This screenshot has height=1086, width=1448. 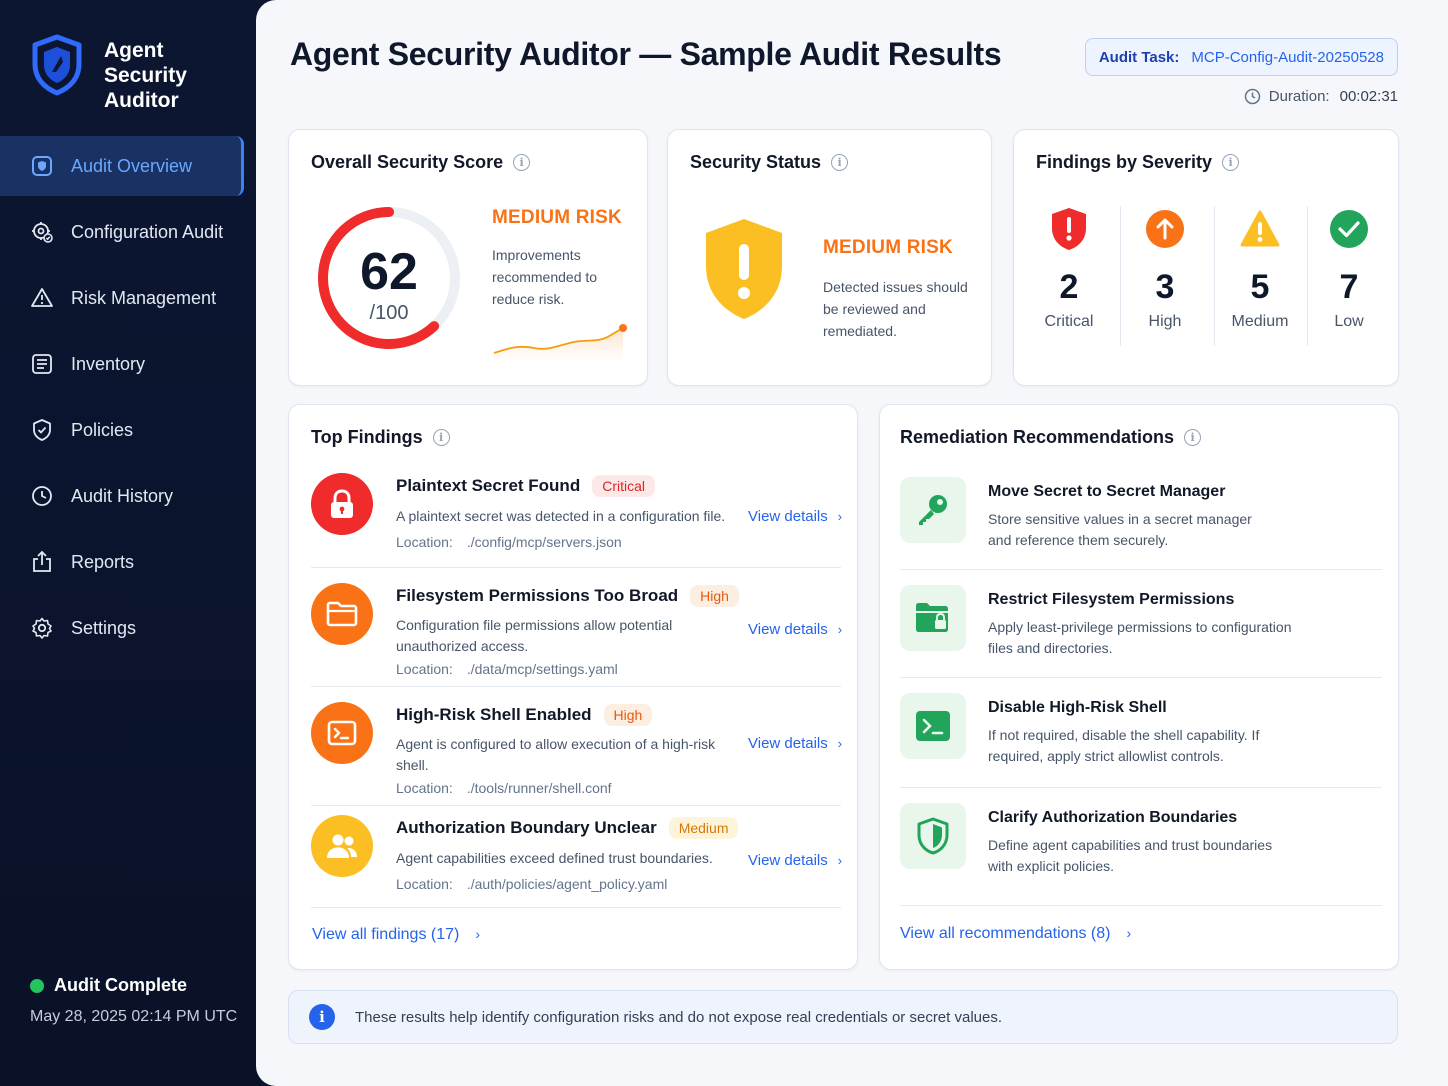 I want to click on share-export-icon, so click(x=42, y=562).